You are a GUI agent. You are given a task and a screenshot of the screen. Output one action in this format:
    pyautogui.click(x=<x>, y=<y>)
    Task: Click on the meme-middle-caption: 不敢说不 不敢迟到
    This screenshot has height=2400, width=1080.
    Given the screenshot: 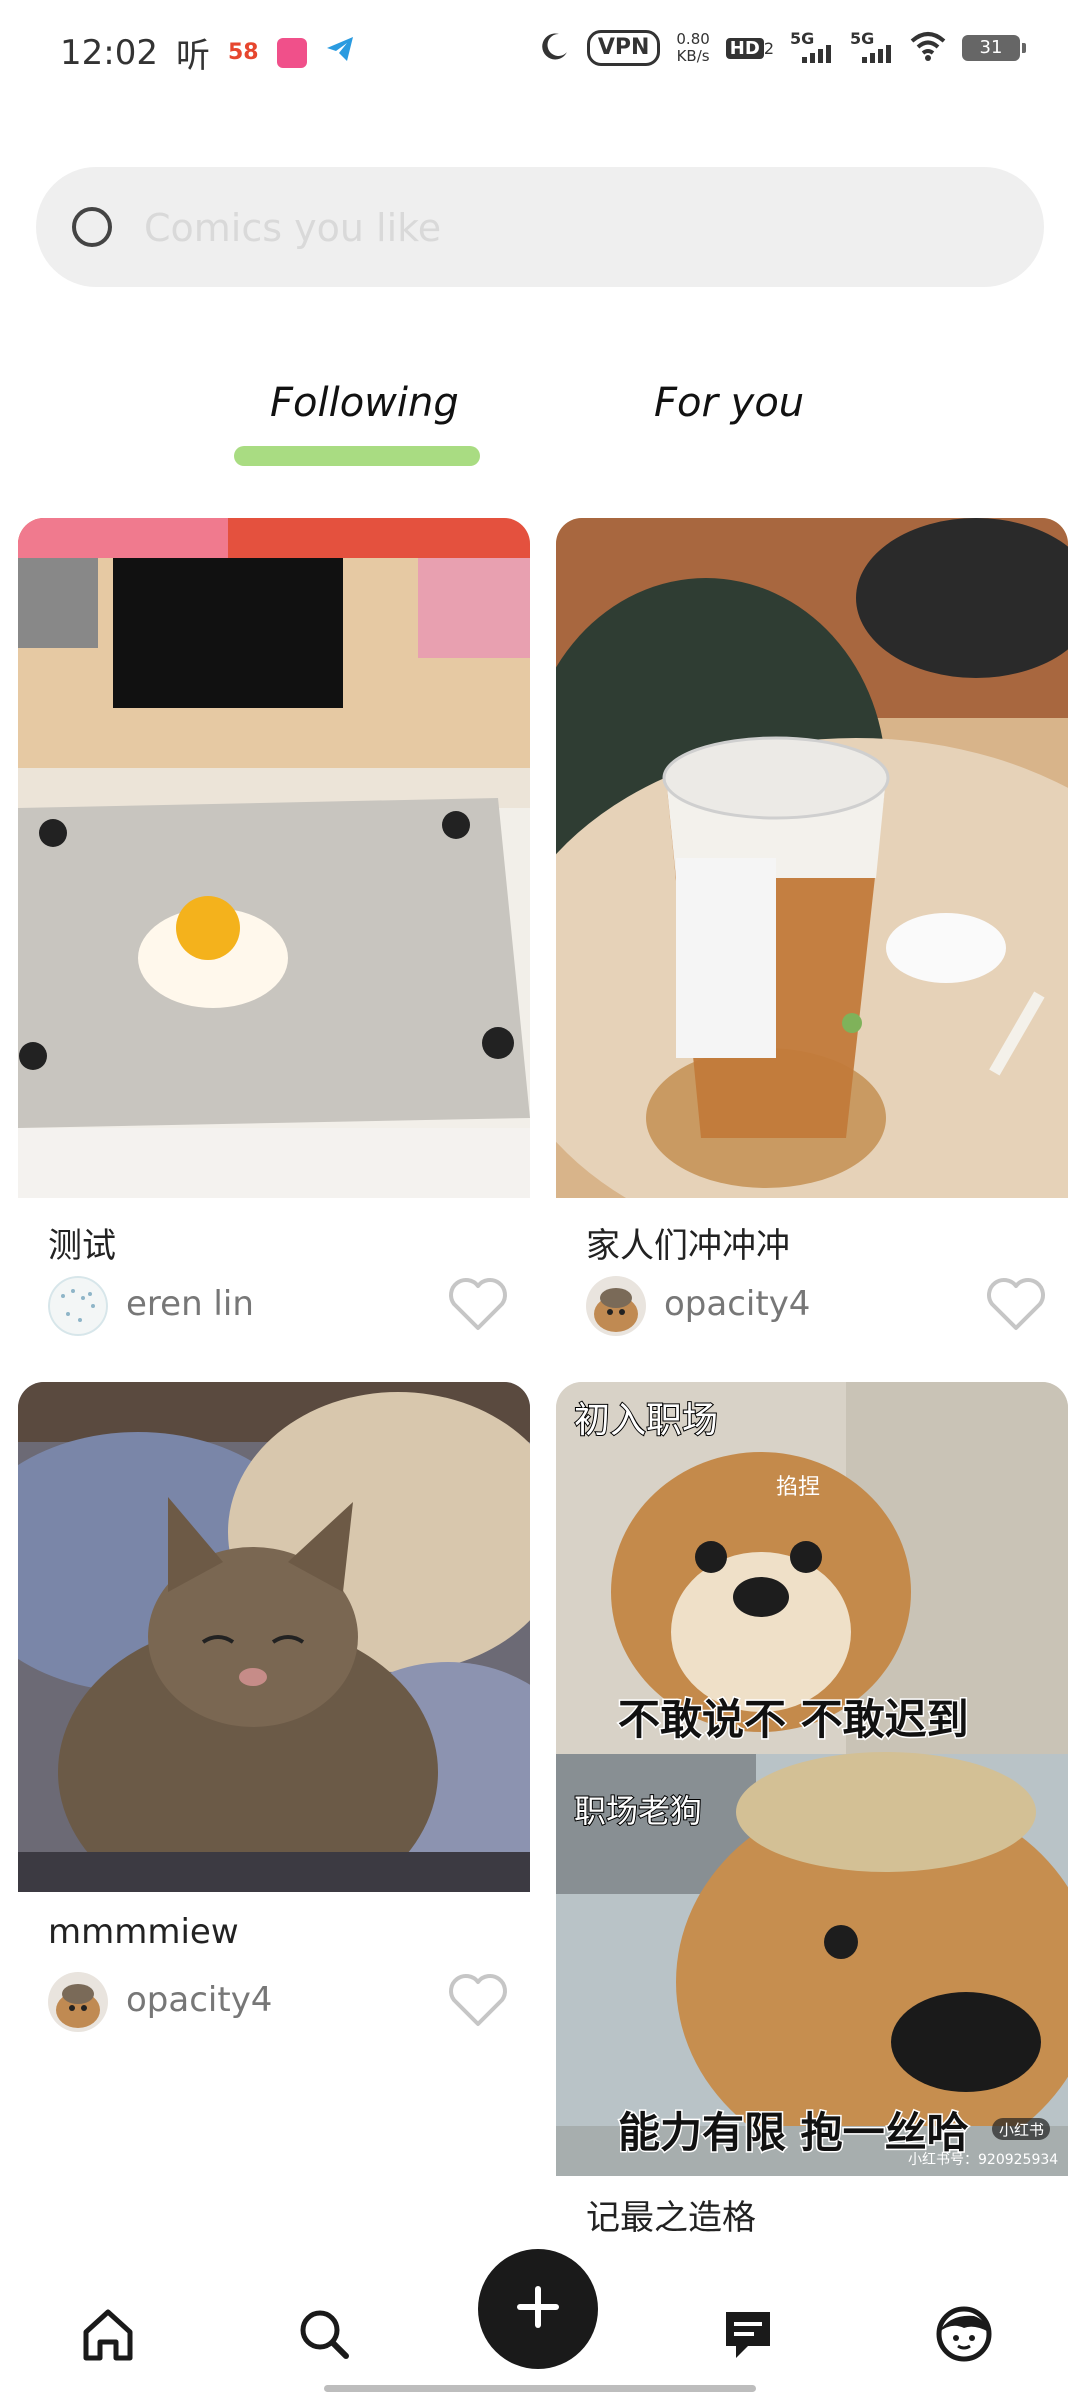 What is the action you would take?
    pyautogui.click(x=793, y=1719)
    